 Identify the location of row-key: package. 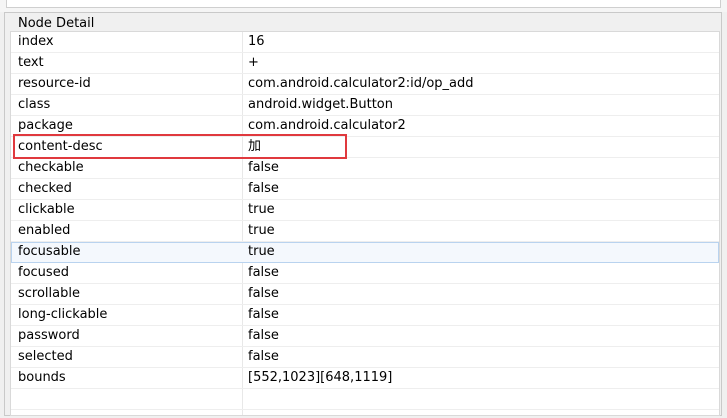
(45, 125).